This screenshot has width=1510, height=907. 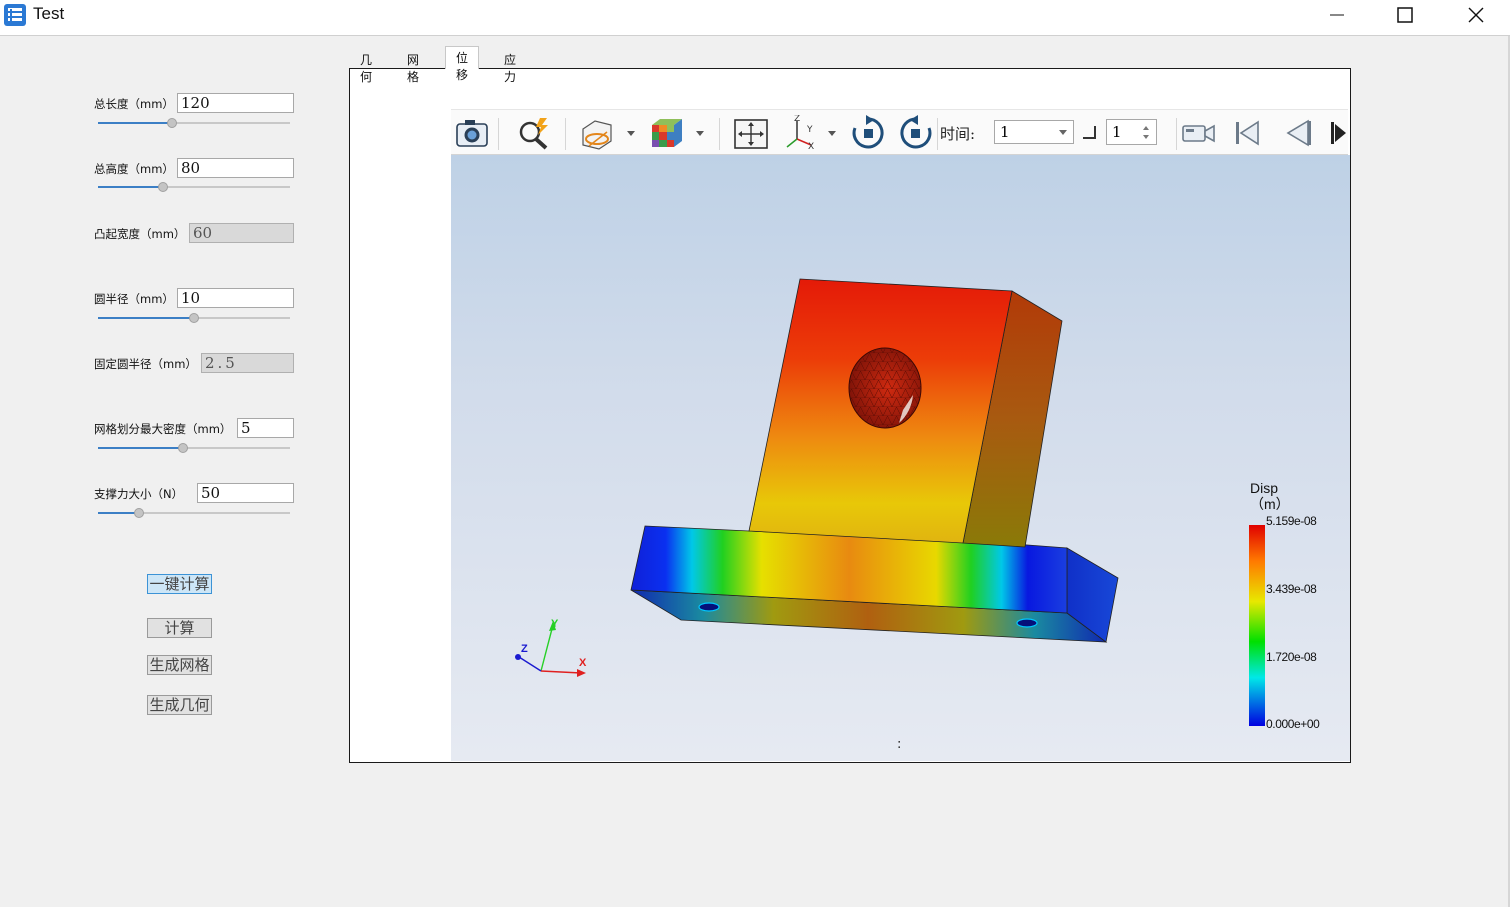 I want to click on frame-marker-icon, so click(x=1089, y=132).